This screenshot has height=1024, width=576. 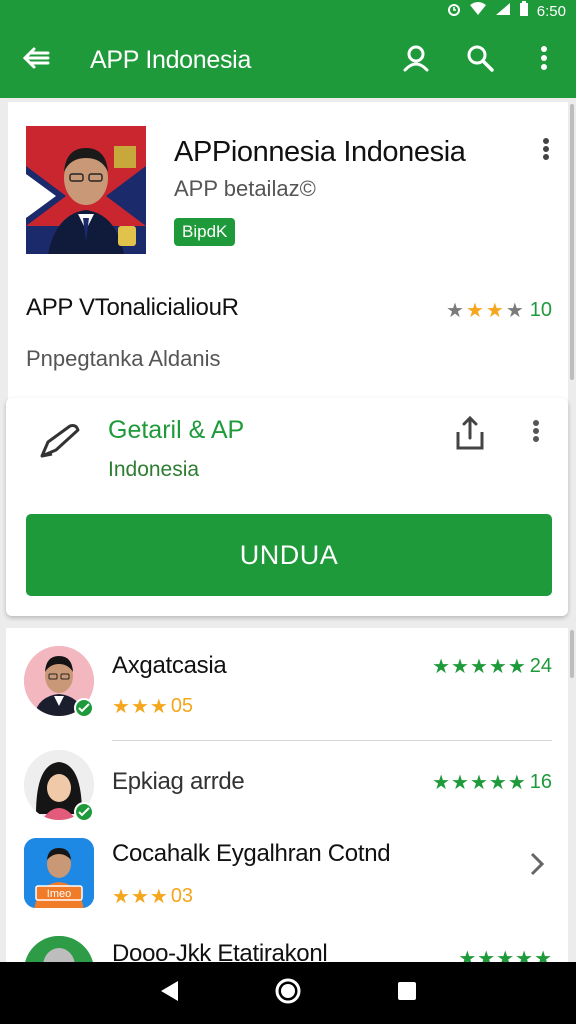 I want to click on list-item-rating: ★ ★ ★ 03, so click(x=152, y=896).